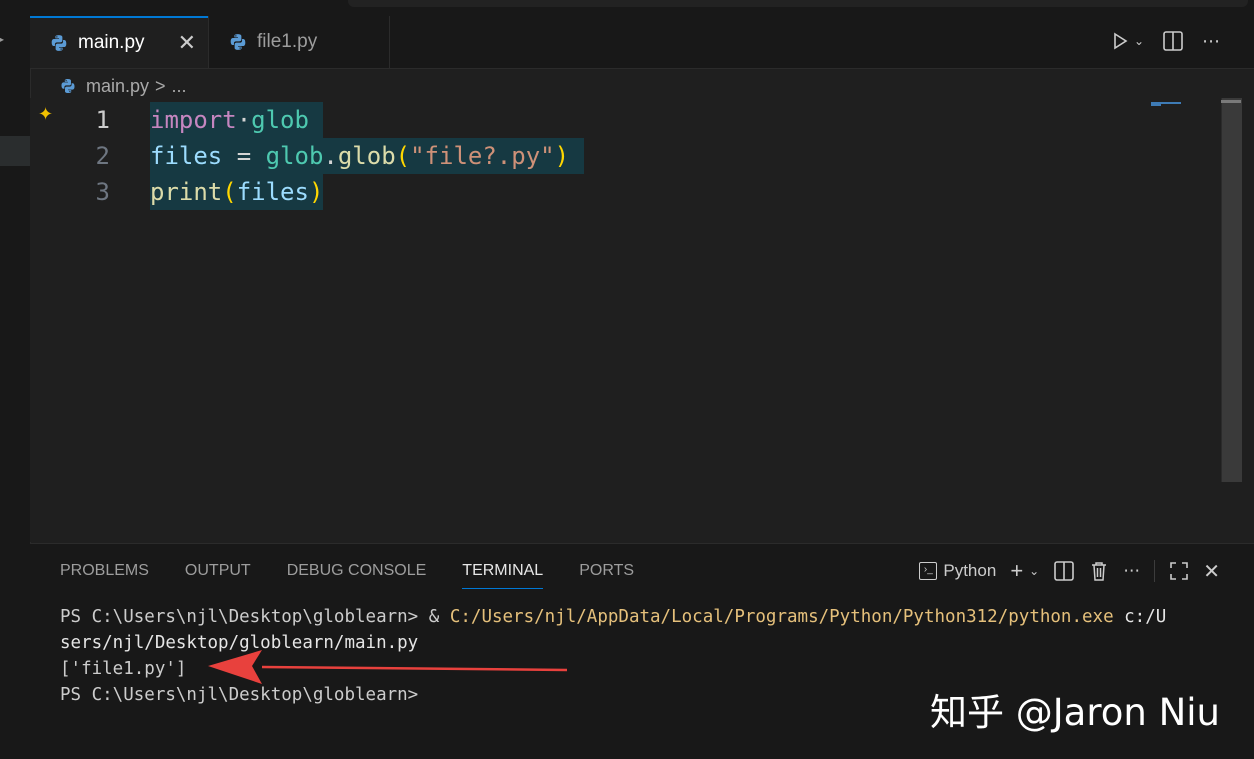 The width and height of the screenshot is (1254, 759). What do you see at coordinates (1016, 571) in the screenshot?
I see `plus-icon: +` at bounding box center [1016, 571].